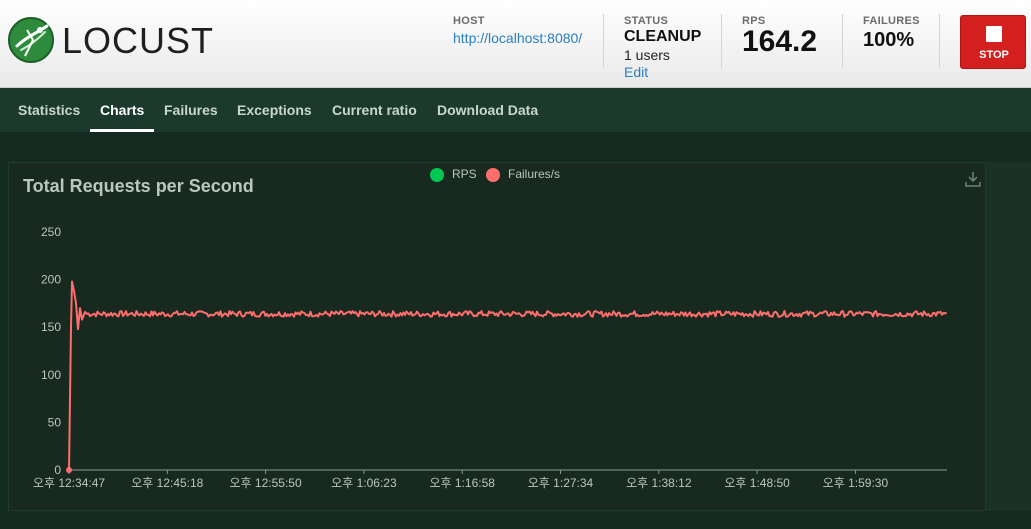  Describe the element at coordinates (49, 110) in the screenshot. I see `tab-statistics: Statistics` at that location.